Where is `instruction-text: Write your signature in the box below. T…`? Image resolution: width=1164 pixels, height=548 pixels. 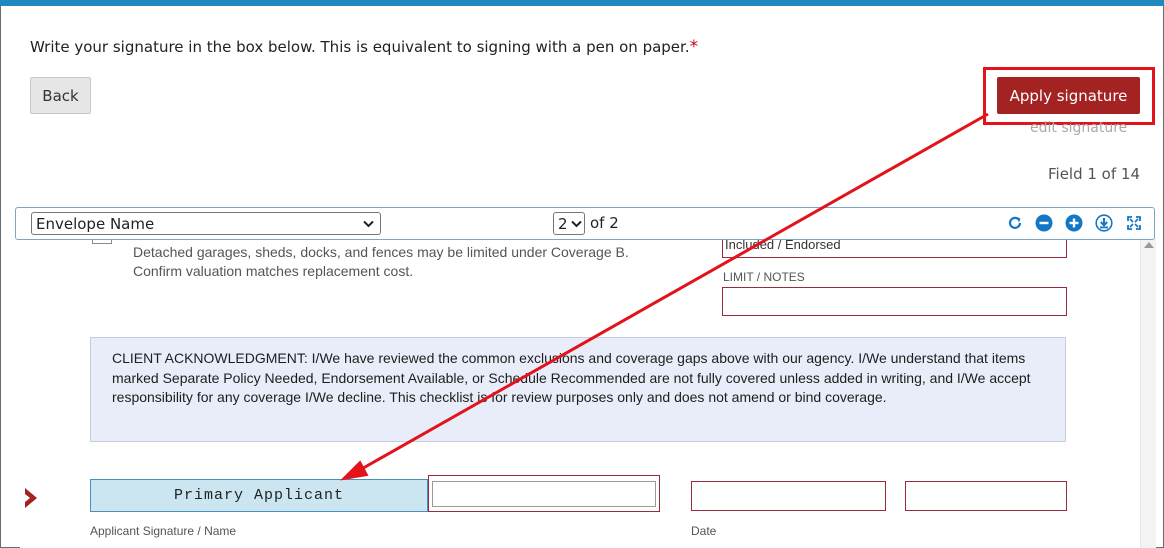
instruction-text: Write your signature in the box below. T… is located at coordinates (360, 47).